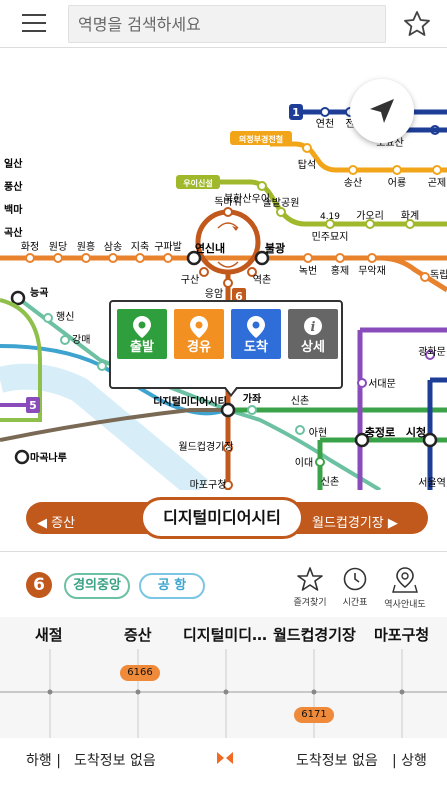 Image resolution: width=447 pixels, height=794 pixels. Describe the element at coordinates (97, 586) in the screenshot. I see `line-chip-gyeongui-jungang: 경의중앙` at that location.